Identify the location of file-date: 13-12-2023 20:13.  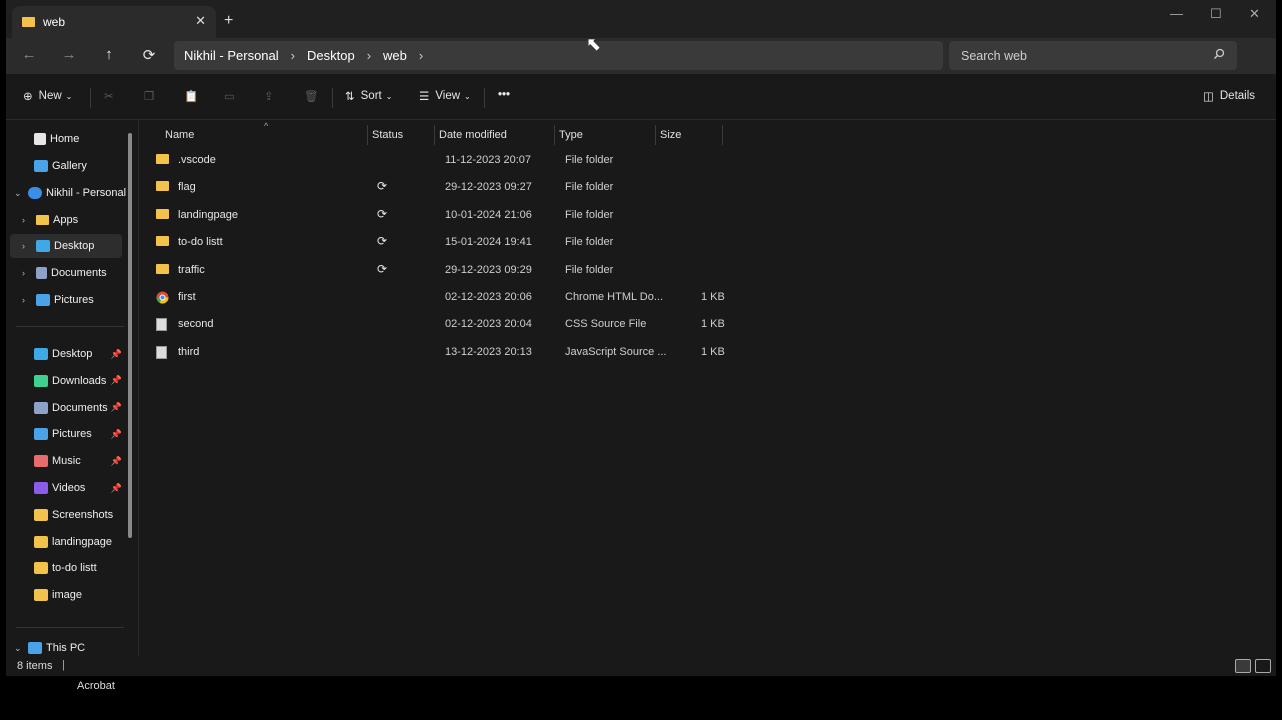
(488, 351).